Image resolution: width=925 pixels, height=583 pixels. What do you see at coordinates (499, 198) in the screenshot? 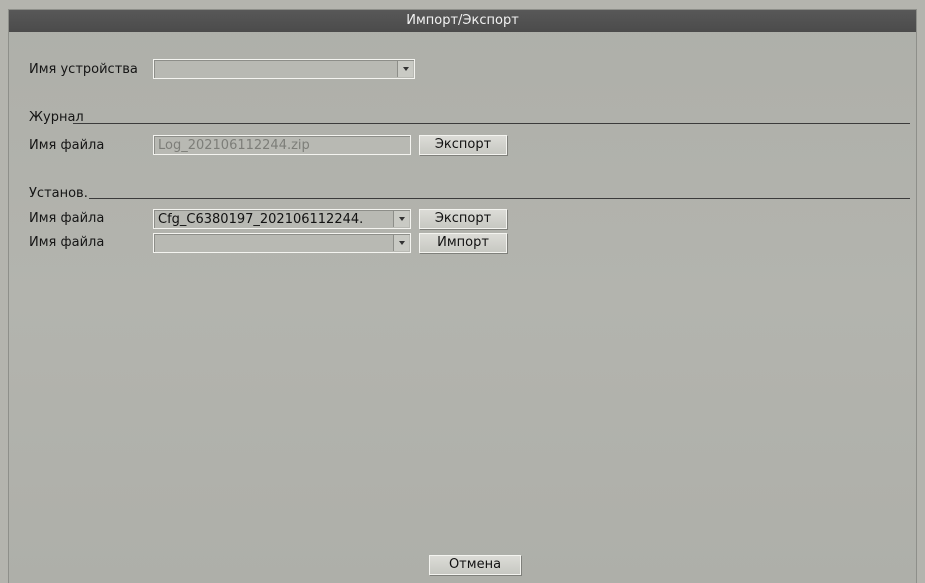
I see `settings-divider` at bounding box center [499, 198].